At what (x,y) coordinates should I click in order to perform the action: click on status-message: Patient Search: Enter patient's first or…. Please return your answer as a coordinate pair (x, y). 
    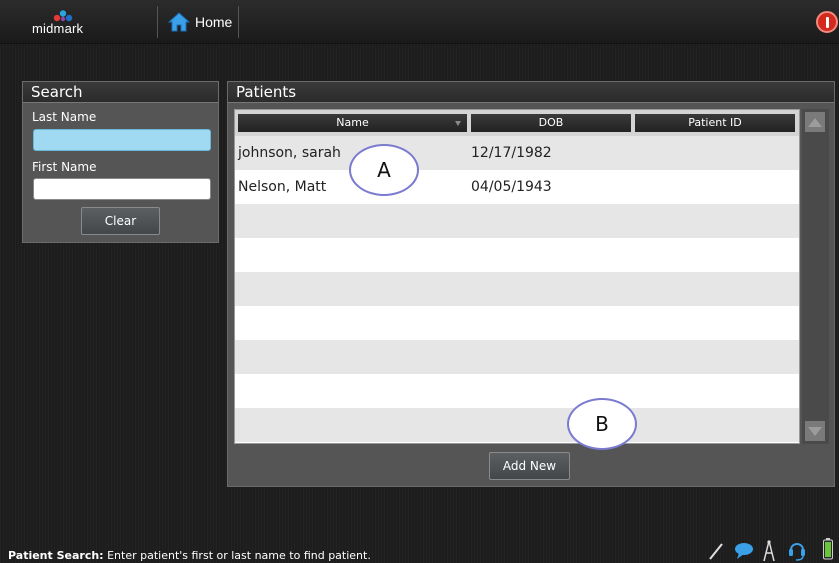
    Looking at the image, I should click on (189, 555).